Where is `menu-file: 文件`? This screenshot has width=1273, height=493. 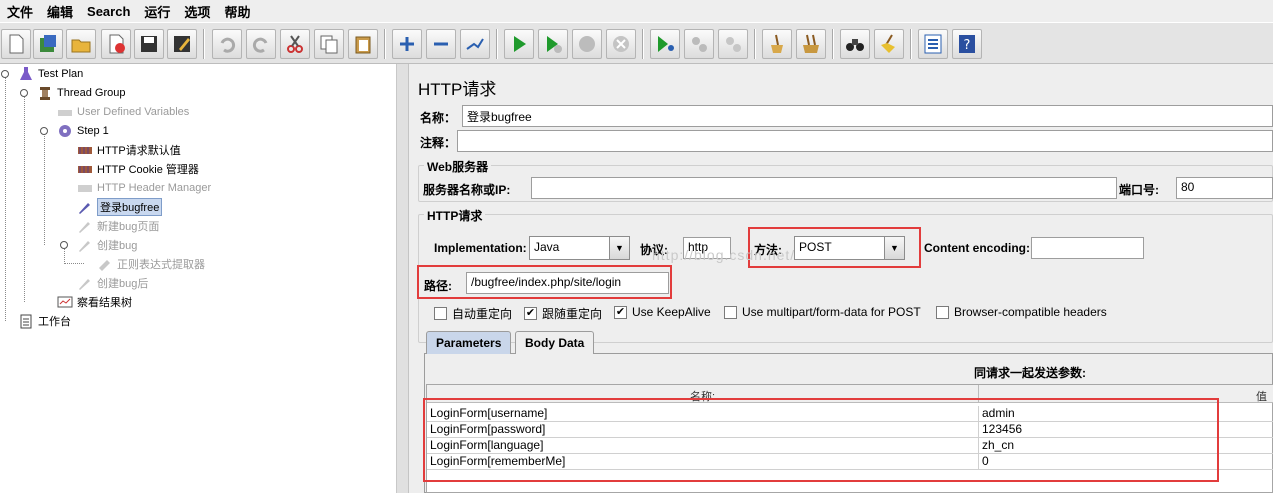
menu-file: 文件 is located at coordinates (20, 11).